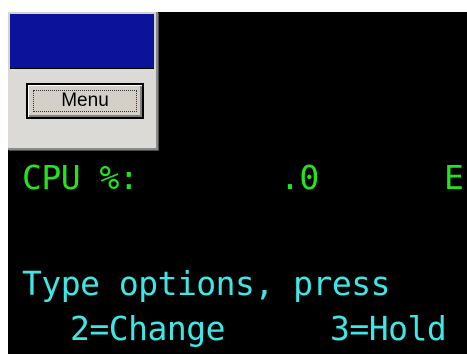  Describe the element at coordinates (206, 283) in the screenshot. I see `instruction-line: Type options, press` at that location.